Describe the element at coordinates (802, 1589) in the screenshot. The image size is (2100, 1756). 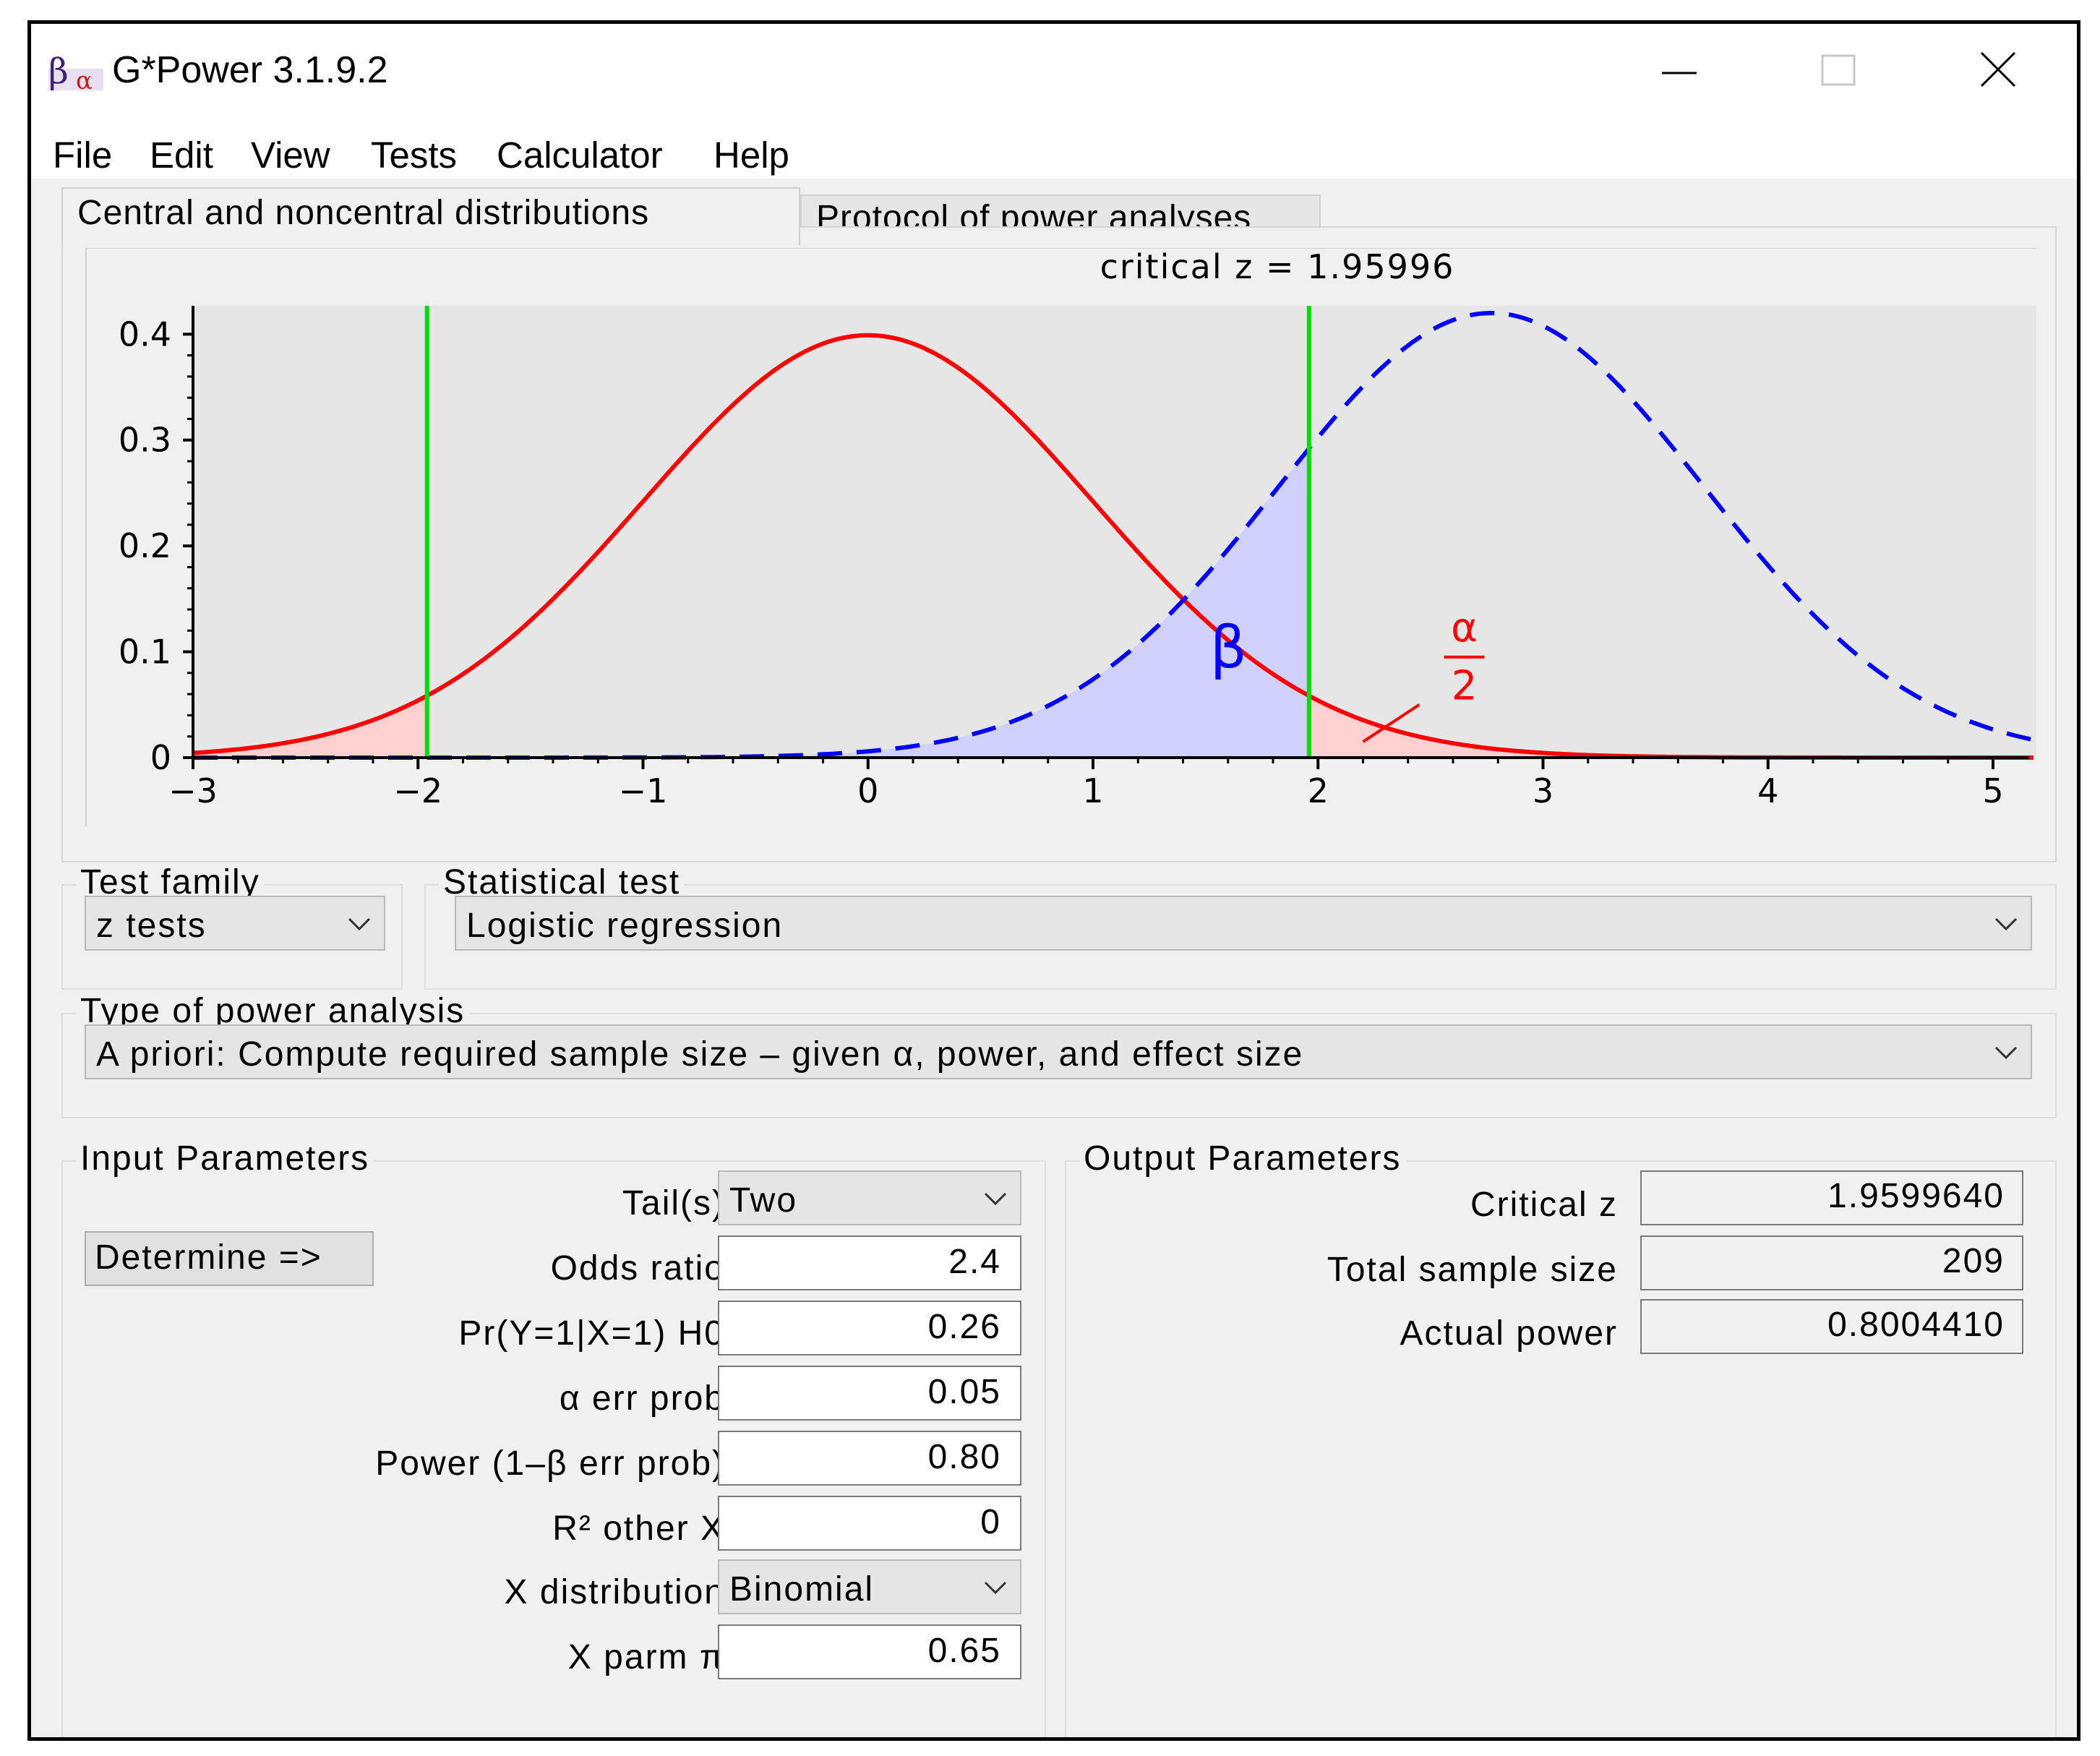
I see `x-distribution-value: Binomial` at that location.